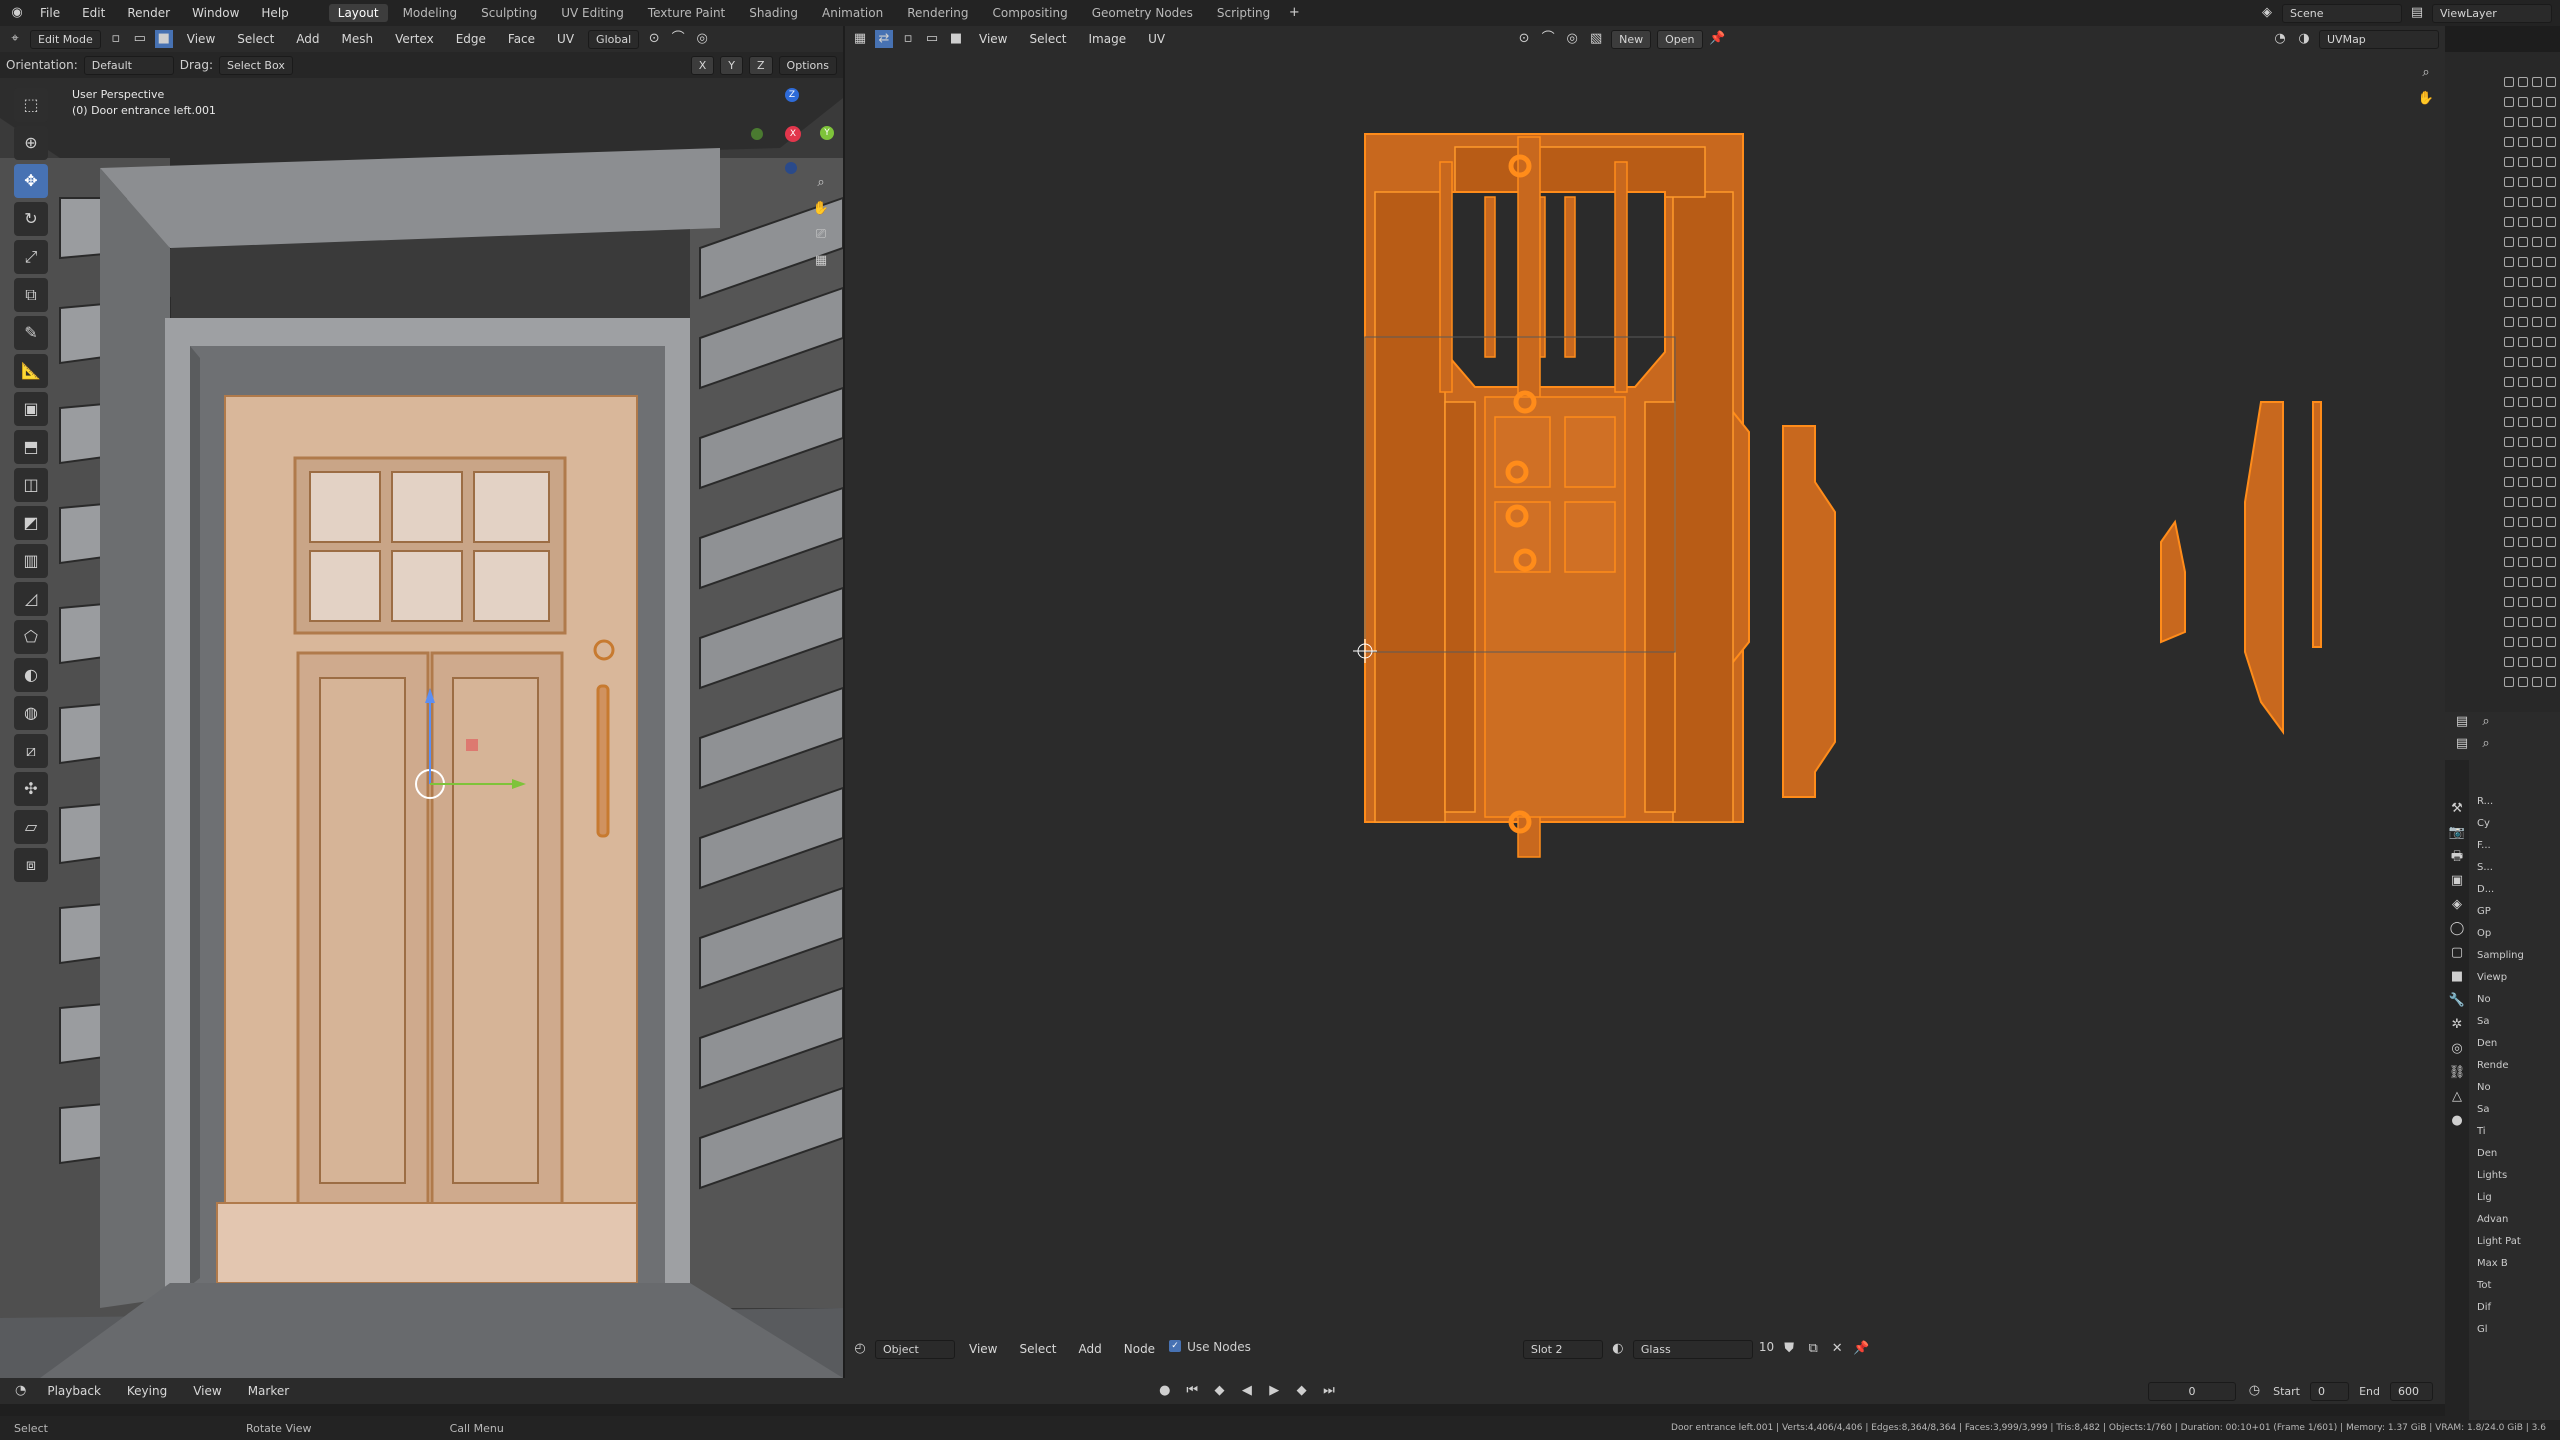  Describe the element at coordinates (20, 1391) in the screenshot. I see `timeline-editor-icon: ◔` at that location.